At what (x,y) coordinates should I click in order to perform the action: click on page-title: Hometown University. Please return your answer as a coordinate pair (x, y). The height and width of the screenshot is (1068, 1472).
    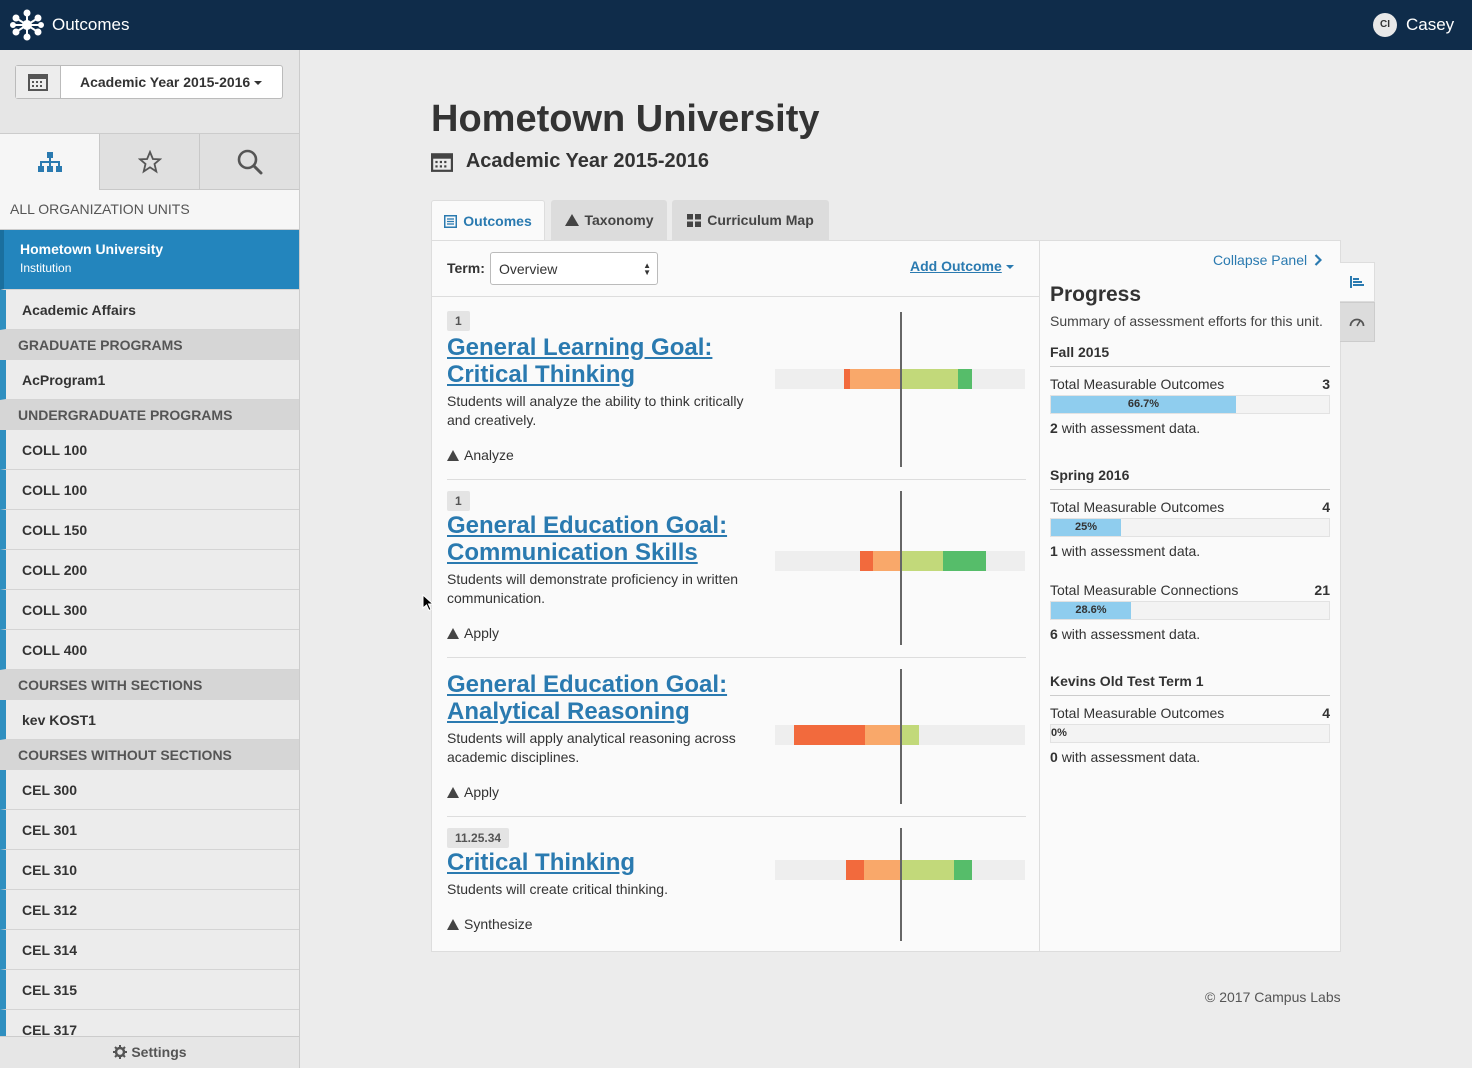
    Looking at the image, I should click on (625, 119).